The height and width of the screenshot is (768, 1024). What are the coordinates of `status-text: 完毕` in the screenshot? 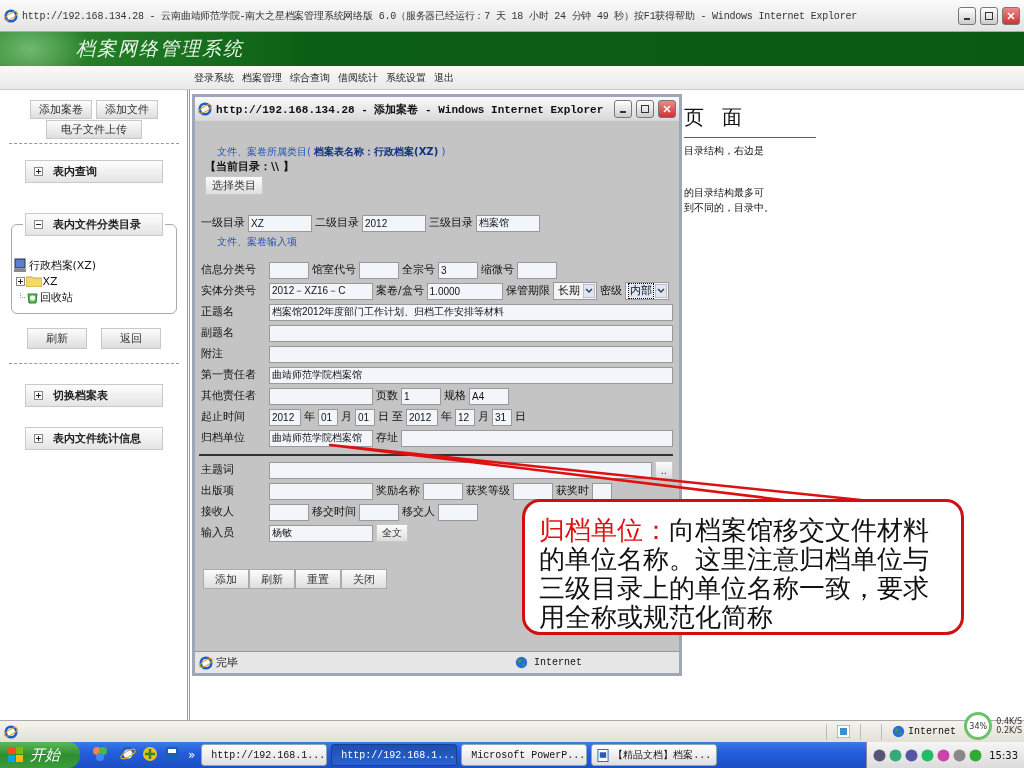 It's located at (227, 662).